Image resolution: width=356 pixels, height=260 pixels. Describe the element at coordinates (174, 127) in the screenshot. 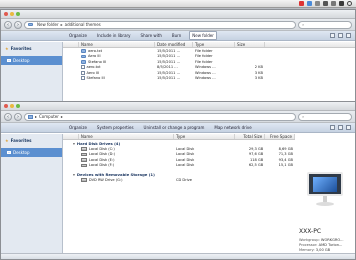

I see `uninstall-program-button: Uninstall or change a program` at that location.